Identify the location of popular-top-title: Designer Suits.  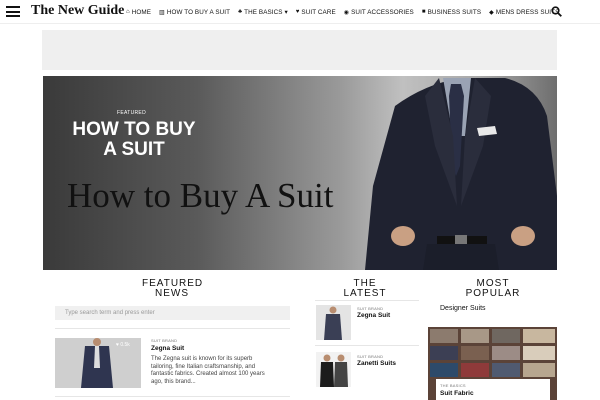
(463, 308).